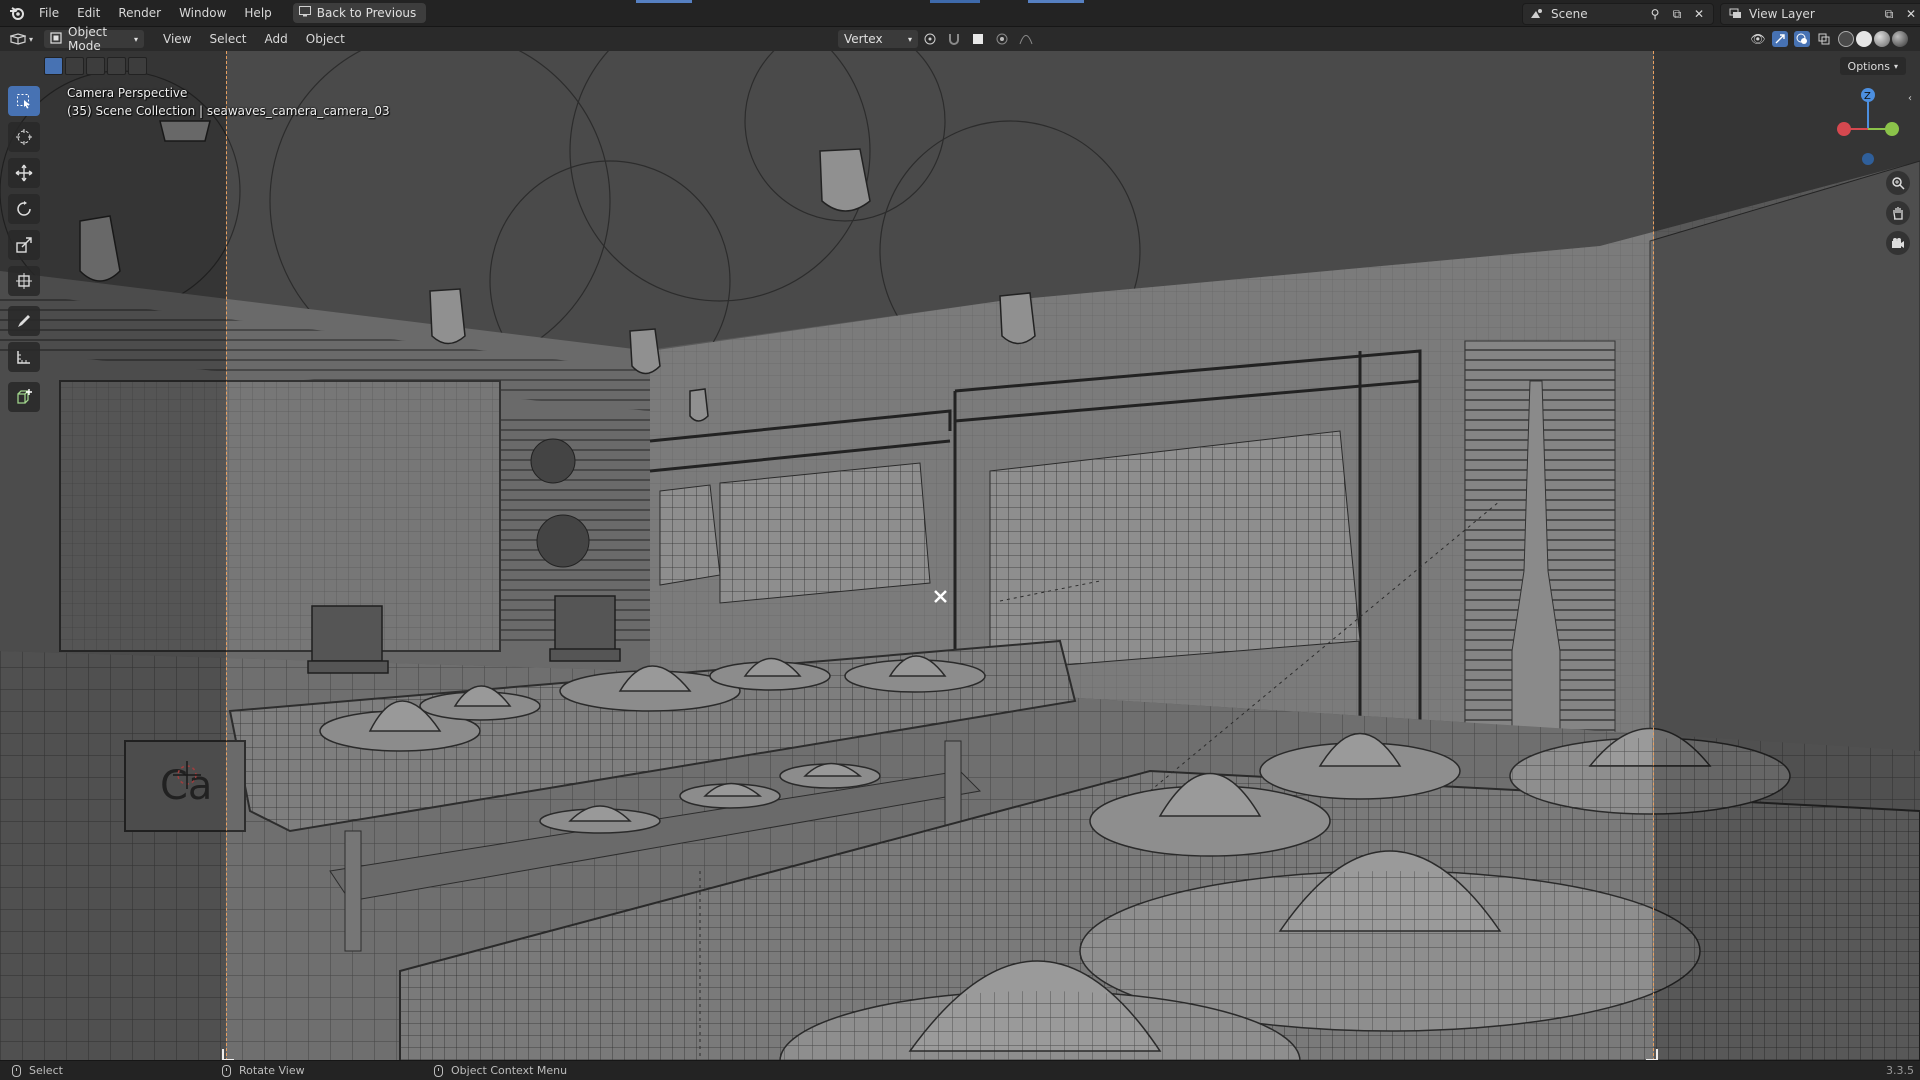 Image resolution: width=1920 pixels, height=1080 pixels. I want to click on sidebar-toggle-icon: ‹, so click(1913, 100).